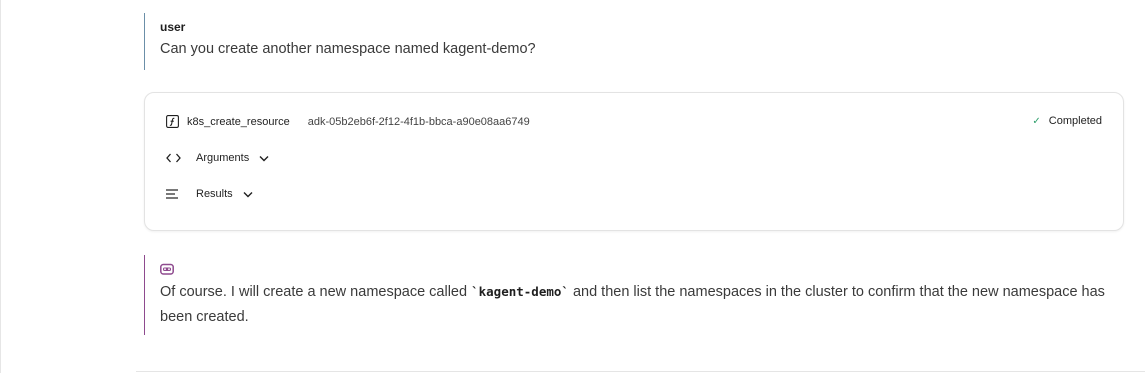  What do you see at coordinates (640, 371) in the screenshot?
I see `divider` at bounding box center [640, 371].